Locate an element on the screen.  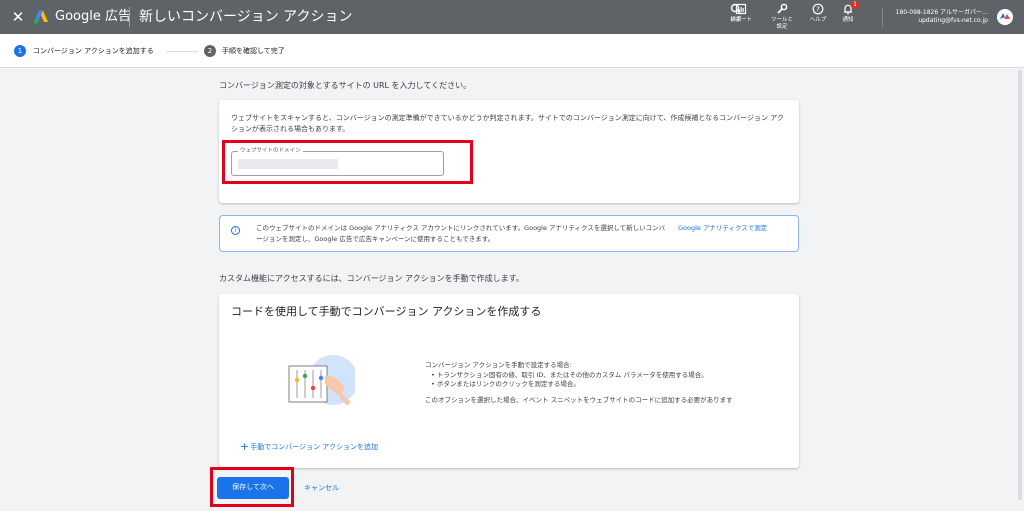
highlight-domain-field is located at coordinates (347, 162).